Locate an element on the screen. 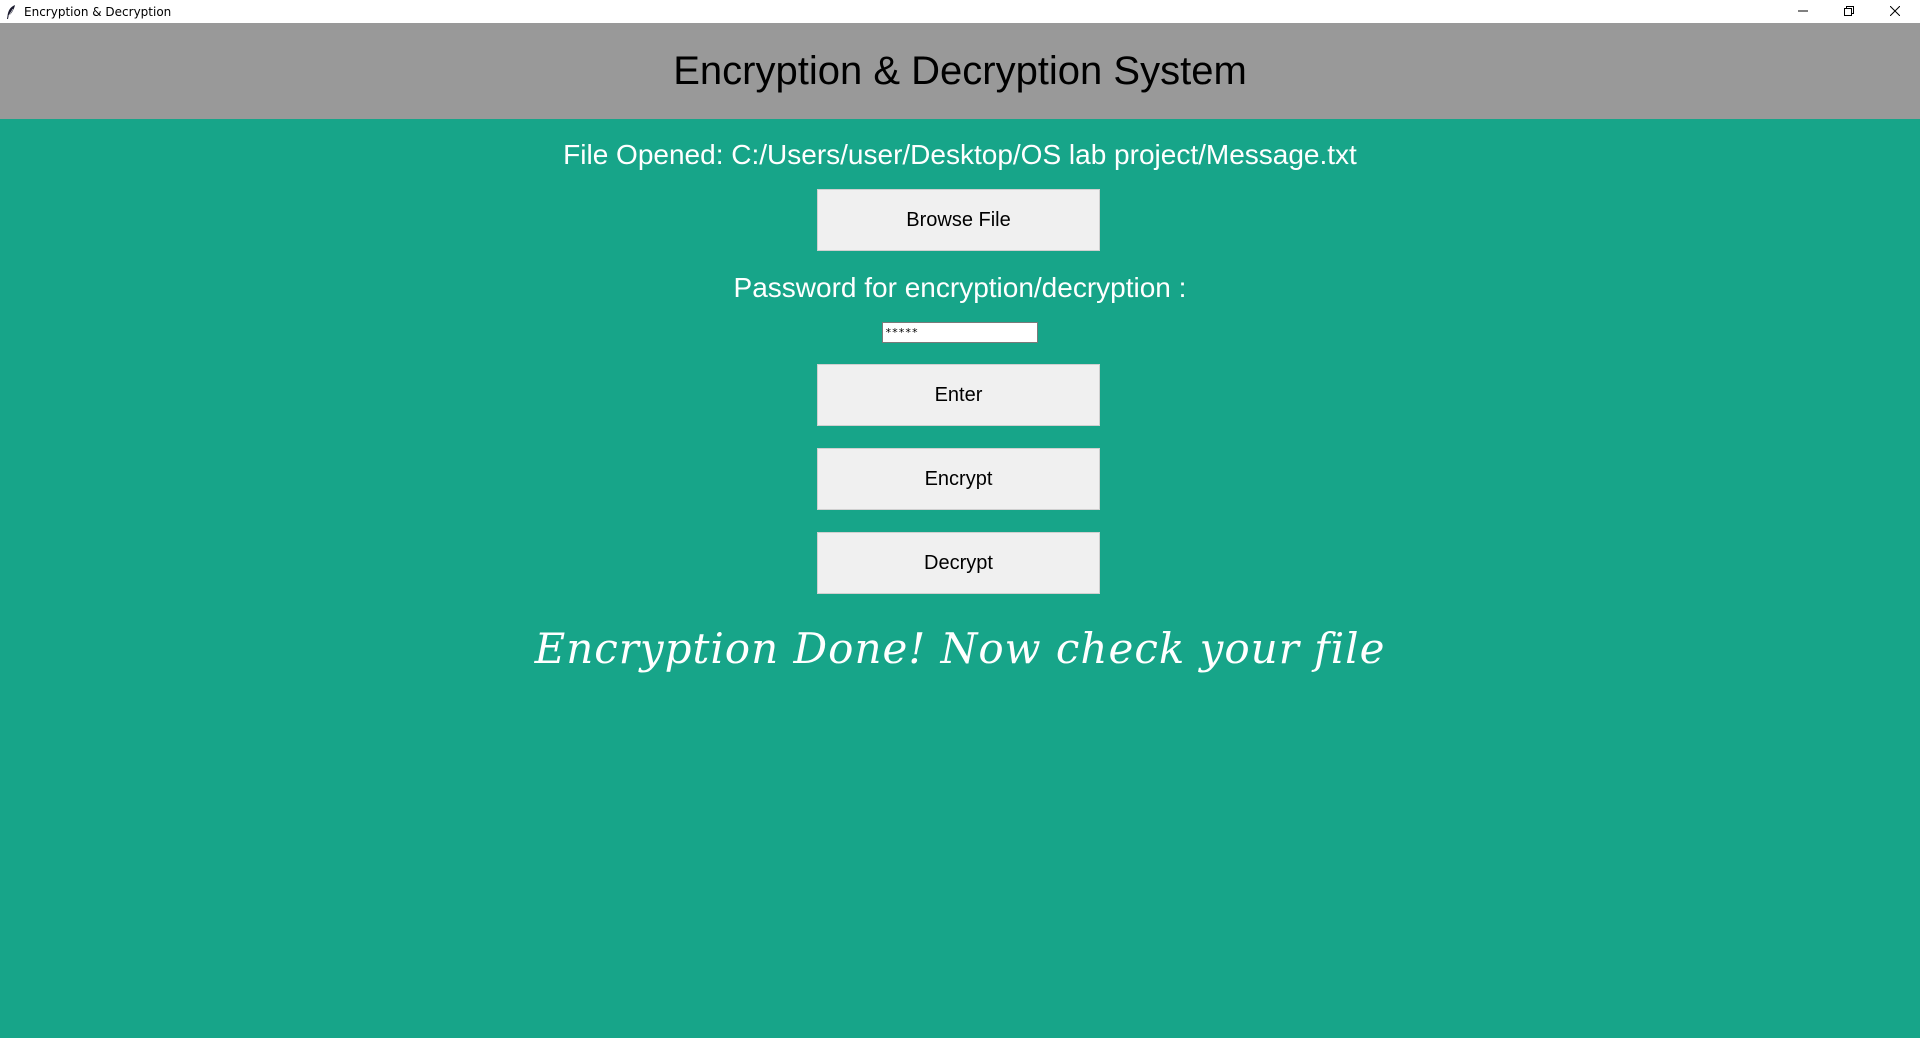 This screenshot has height=1038, width=1920. close-button is located at coordinates (1895, 11).